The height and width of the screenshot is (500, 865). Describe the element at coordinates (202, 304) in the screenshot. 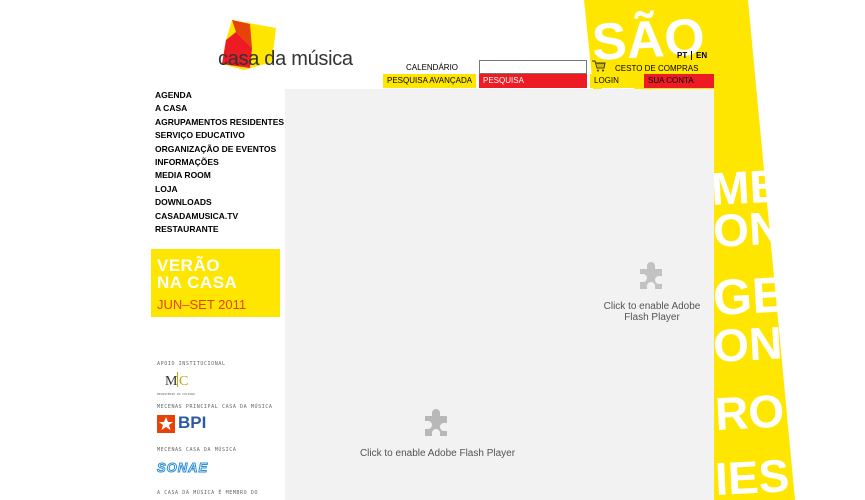

I see `banner-dates: JUN–SET 2011` at that location.